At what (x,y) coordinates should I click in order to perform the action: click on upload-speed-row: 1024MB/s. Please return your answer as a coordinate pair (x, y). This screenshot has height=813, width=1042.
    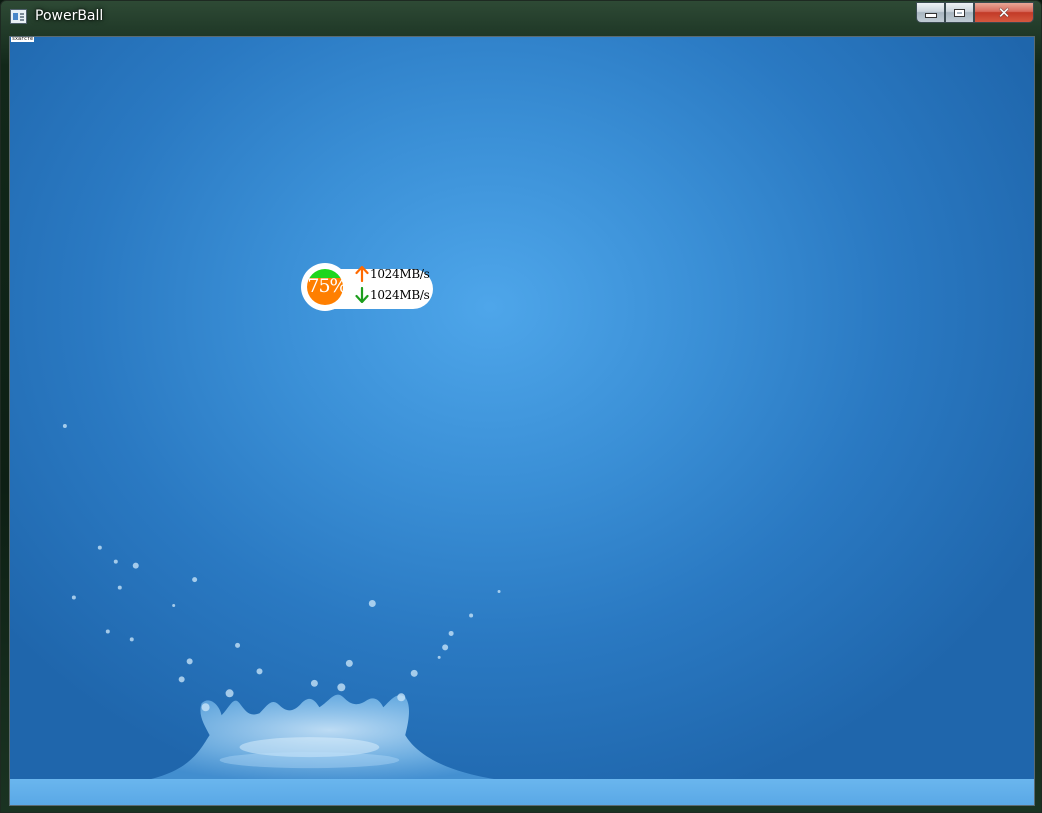
    Looking at the image, I should click on (392, 274).